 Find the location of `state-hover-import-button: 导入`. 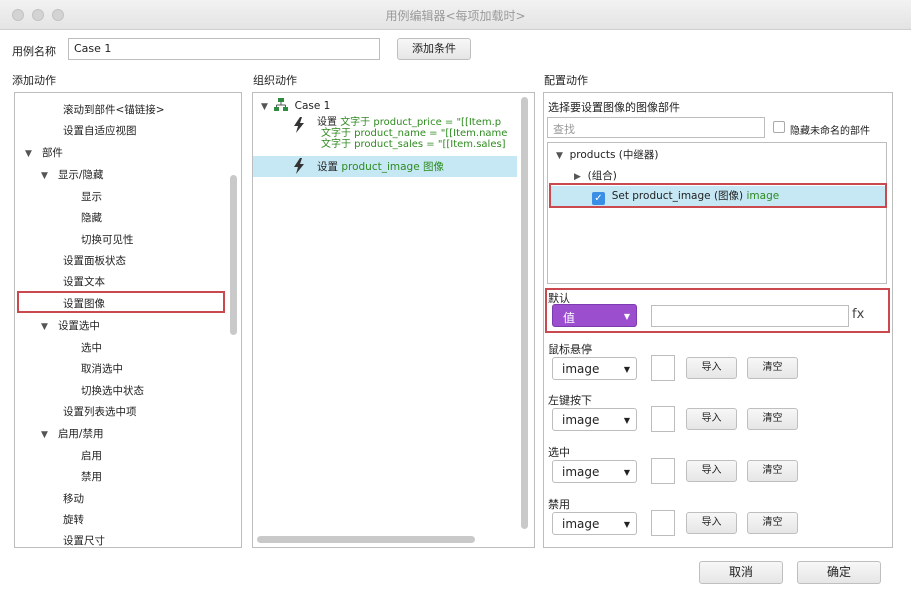

state-hover-import-button: 导入 is located at coordinates (711, 368).